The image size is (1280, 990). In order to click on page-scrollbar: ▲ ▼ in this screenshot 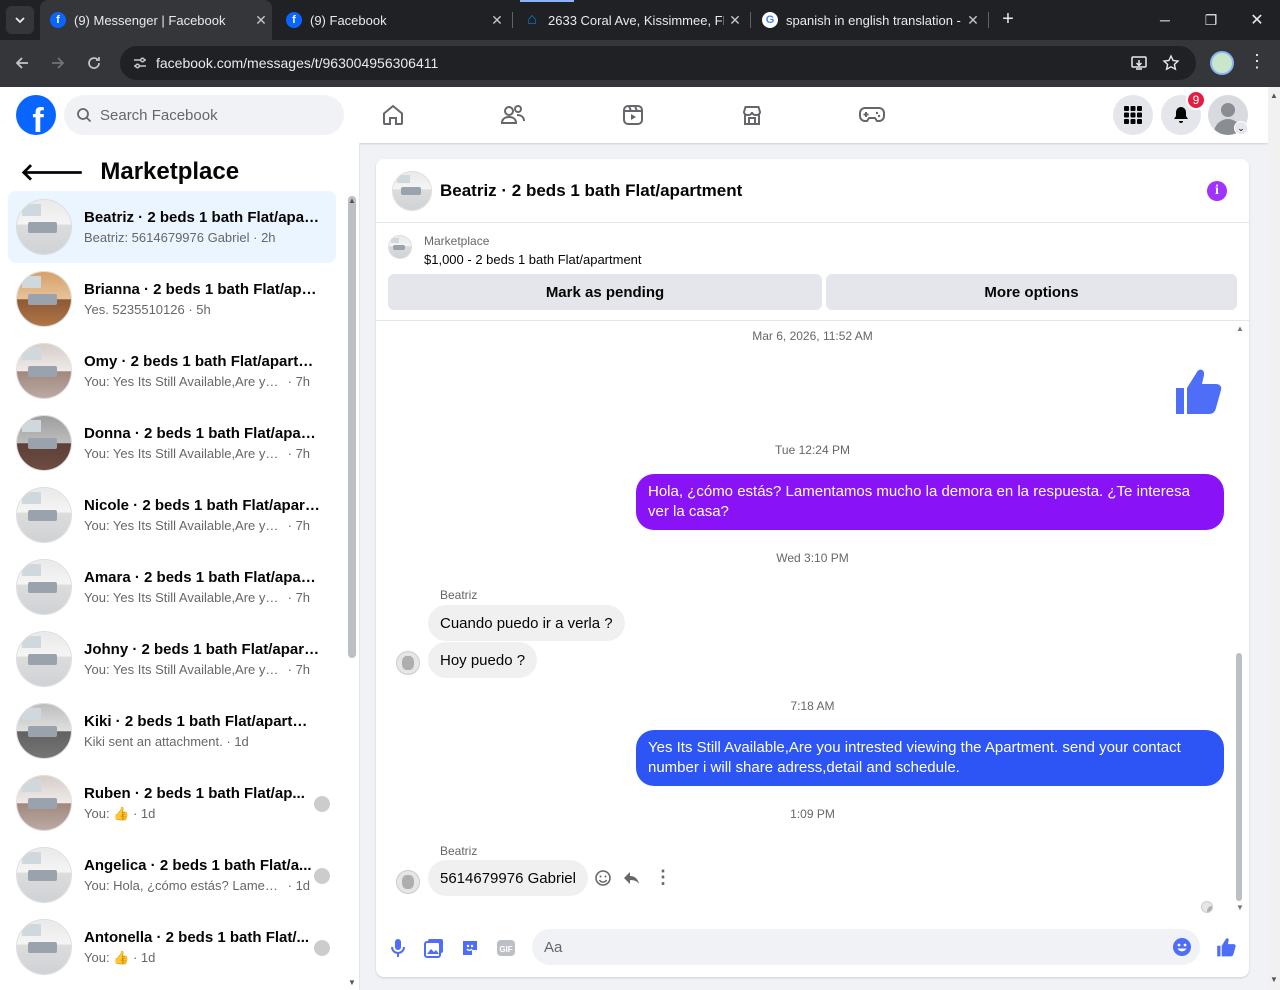, I will do `click(1274, 538)`.